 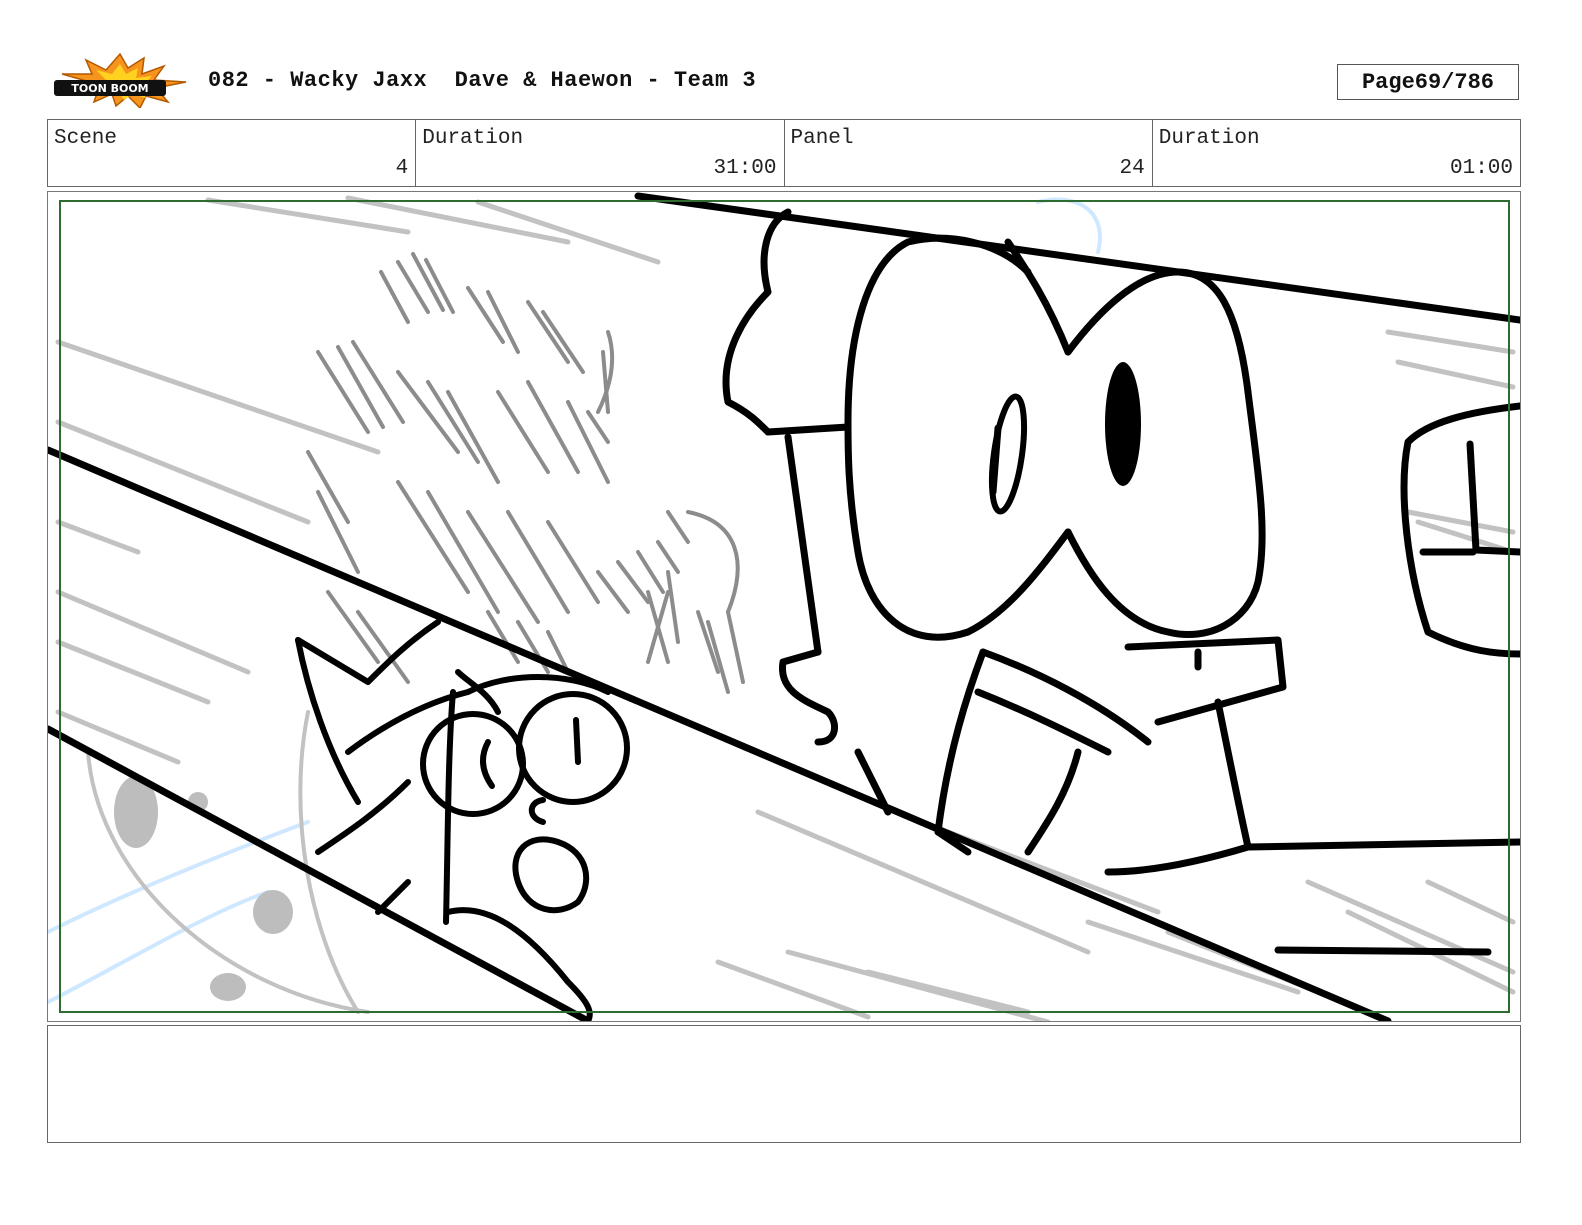 What do you see at coordinates (525, 473) in the screenshot?
I see `hatching-scribble` at bounding box center [525, 473].